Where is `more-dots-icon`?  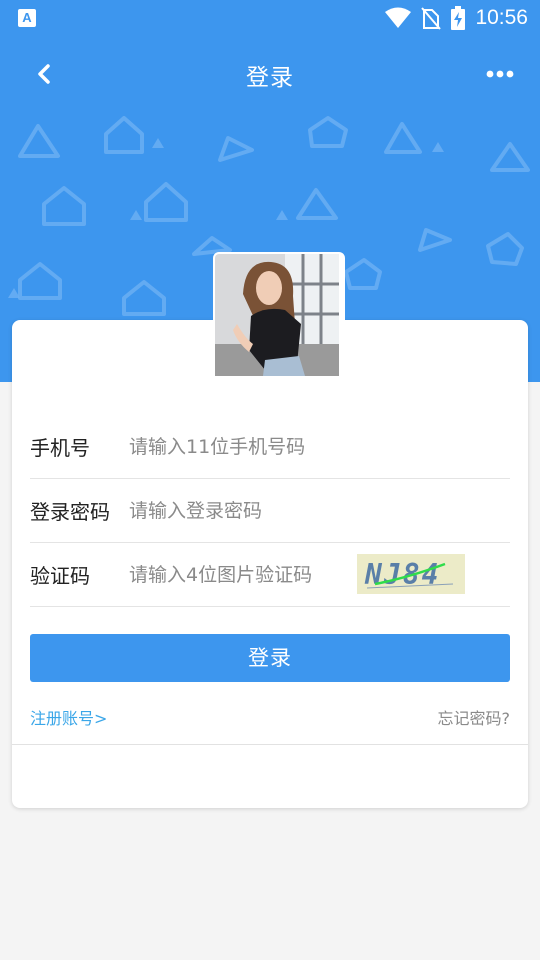
more-dots-icon is located at coordinates (500, 74).